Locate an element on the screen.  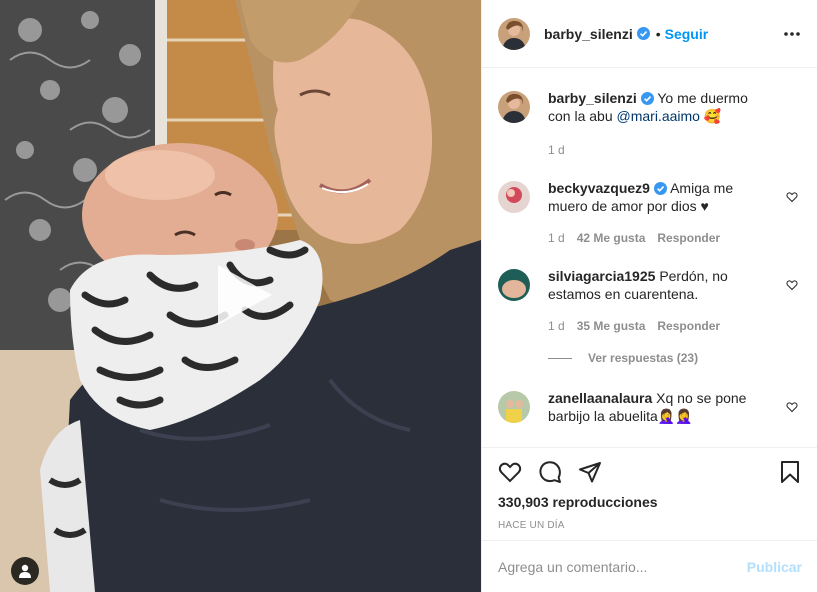
comment-username: zanellaanalaura is located at coordinates (600, 398).